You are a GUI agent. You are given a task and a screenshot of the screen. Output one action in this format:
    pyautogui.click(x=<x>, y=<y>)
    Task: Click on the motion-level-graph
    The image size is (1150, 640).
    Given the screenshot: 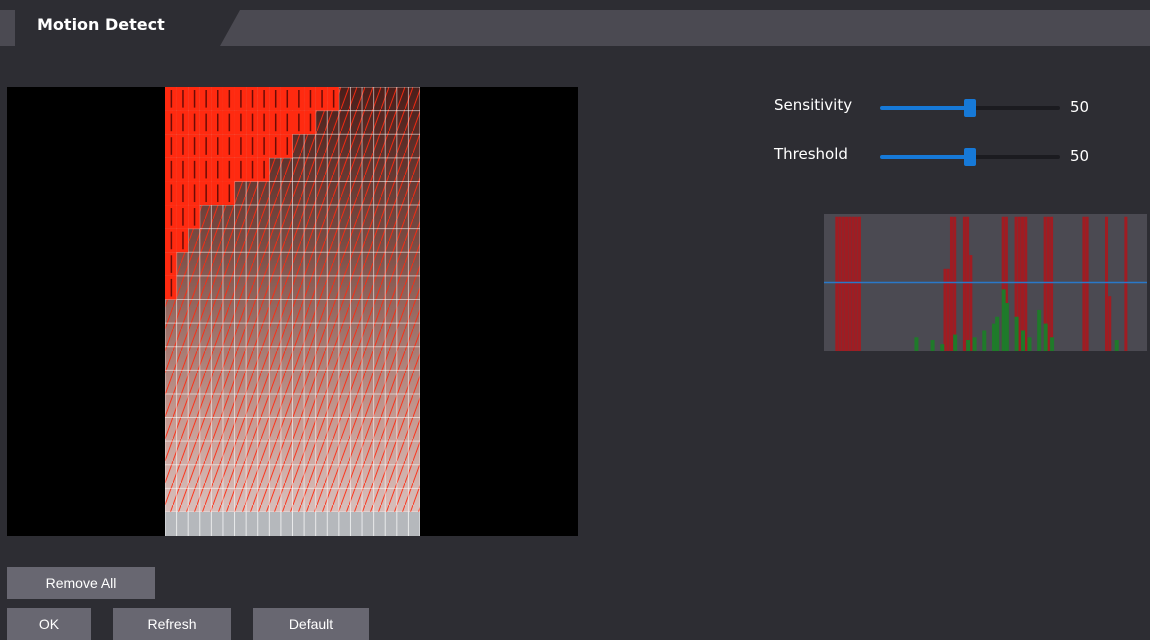 What is the action you would take?
    pyautogui.click(x=985, y=282)
    